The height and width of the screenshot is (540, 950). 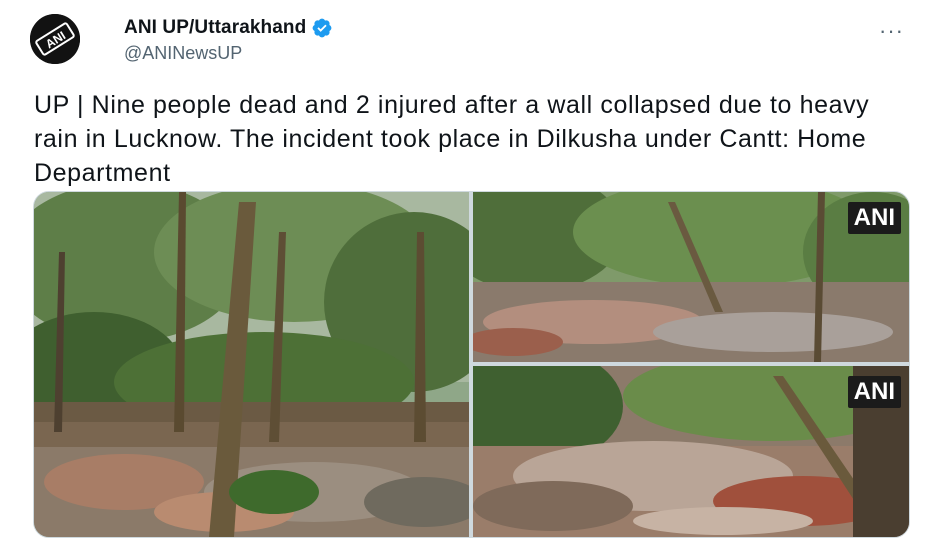 I want to click on photo-brick-debris: ANI, so click(x=691, y=451).